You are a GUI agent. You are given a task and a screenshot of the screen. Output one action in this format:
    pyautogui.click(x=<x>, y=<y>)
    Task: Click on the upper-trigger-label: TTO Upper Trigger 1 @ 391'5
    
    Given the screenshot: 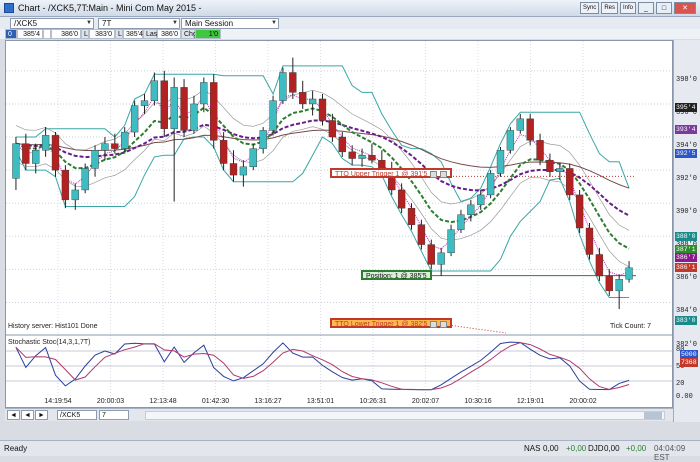 What is the action you would take?
    pyautogui.click(x=391, y=173)
    